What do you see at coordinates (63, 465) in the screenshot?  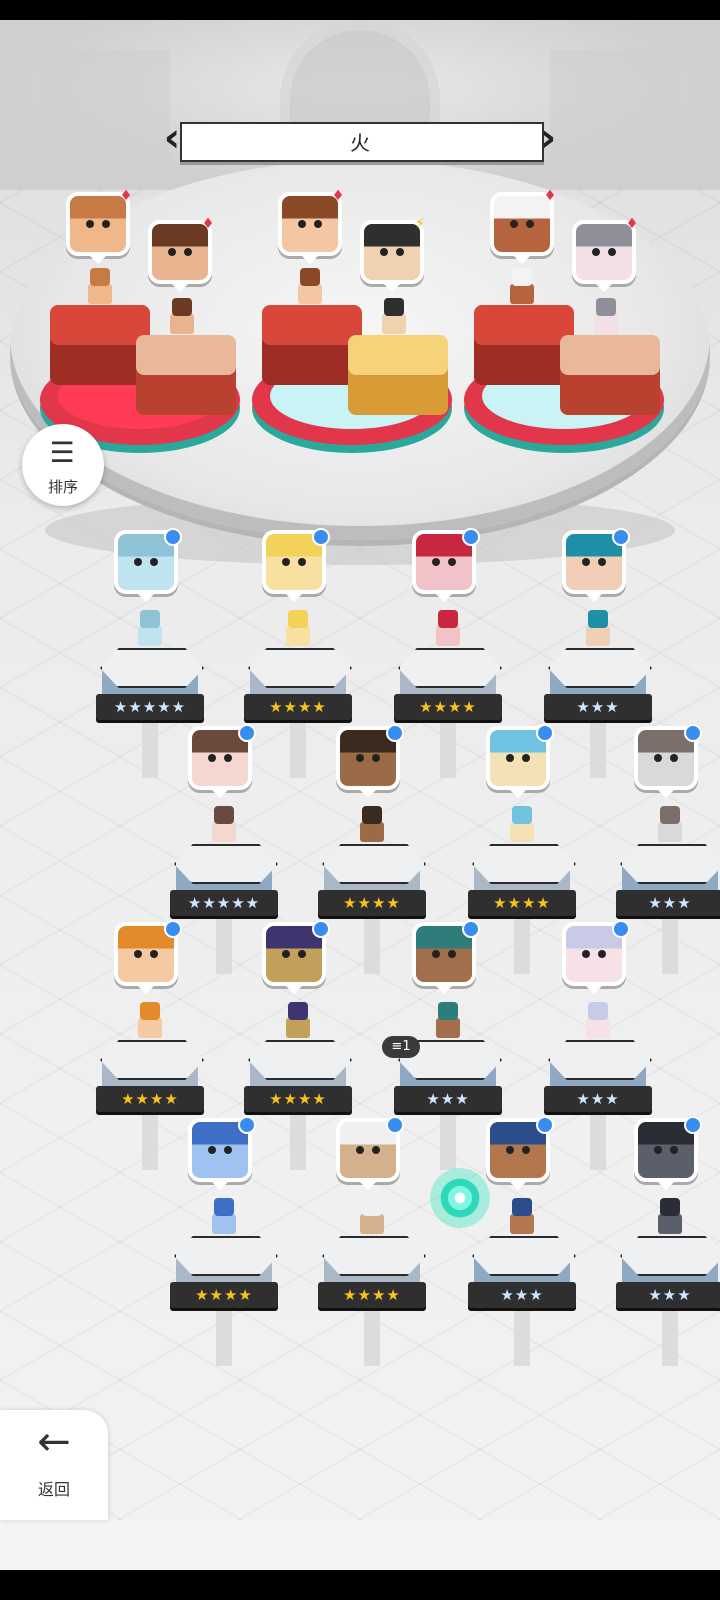 I see `sort-button: ☰ 排序` at bounding box center [63, 465].